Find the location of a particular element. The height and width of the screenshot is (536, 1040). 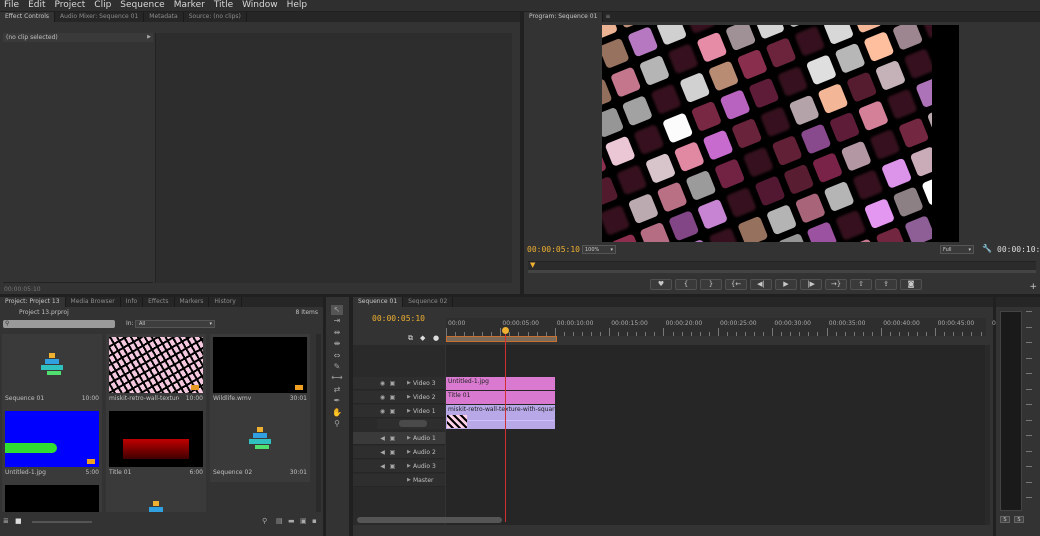

mark-in-button: { is located at coordinates (686, 284).